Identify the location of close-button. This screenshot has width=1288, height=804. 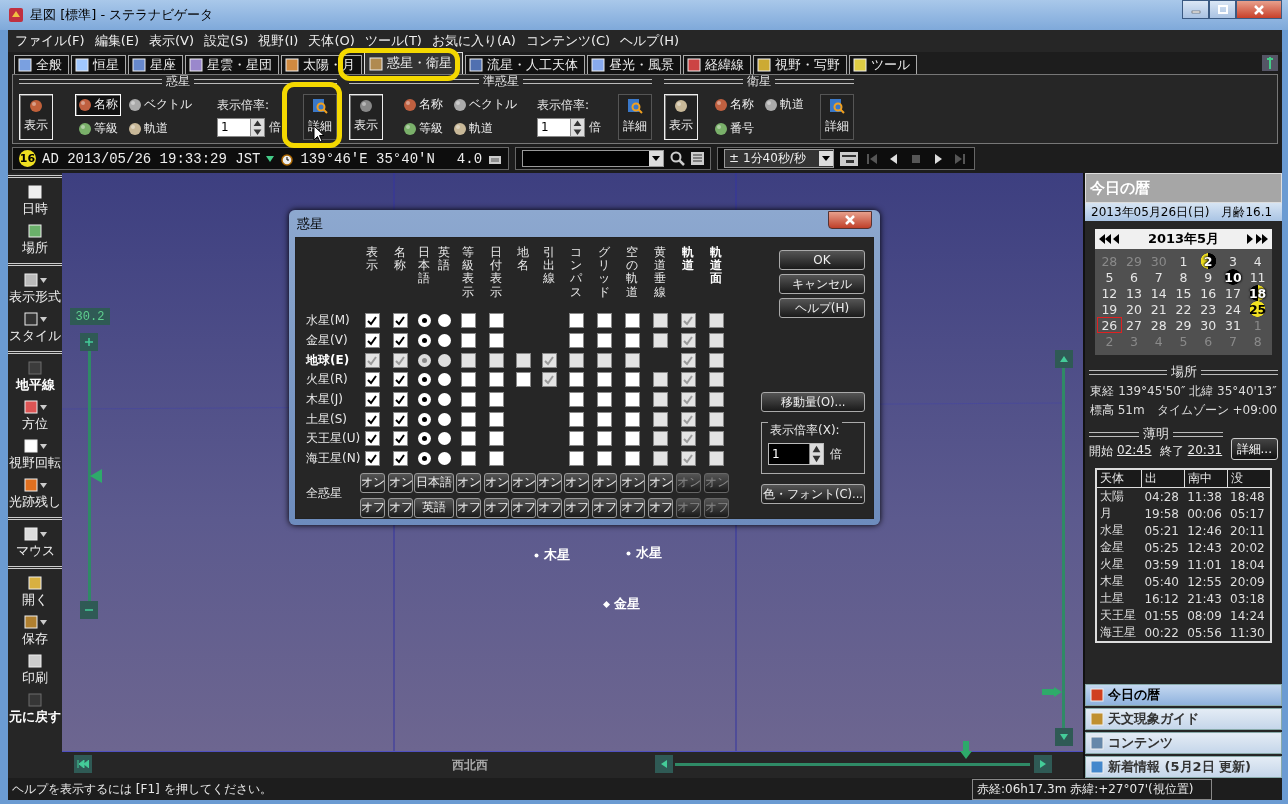
(850, 219).